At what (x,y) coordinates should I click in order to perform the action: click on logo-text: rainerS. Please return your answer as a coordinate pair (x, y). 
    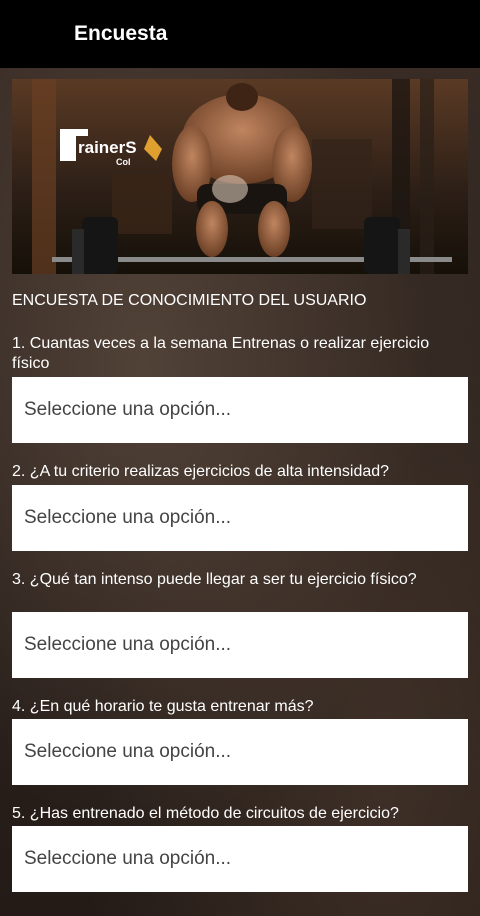
    Looking at the image, I should click on (107, 147).